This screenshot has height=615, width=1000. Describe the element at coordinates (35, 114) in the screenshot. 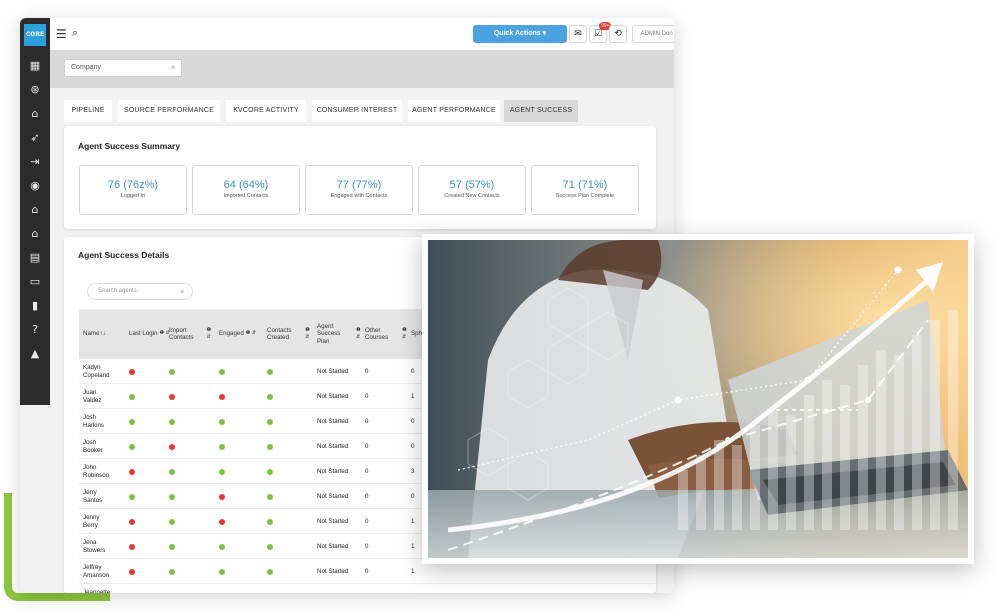

I see `home-icon: ⌂` at that location.